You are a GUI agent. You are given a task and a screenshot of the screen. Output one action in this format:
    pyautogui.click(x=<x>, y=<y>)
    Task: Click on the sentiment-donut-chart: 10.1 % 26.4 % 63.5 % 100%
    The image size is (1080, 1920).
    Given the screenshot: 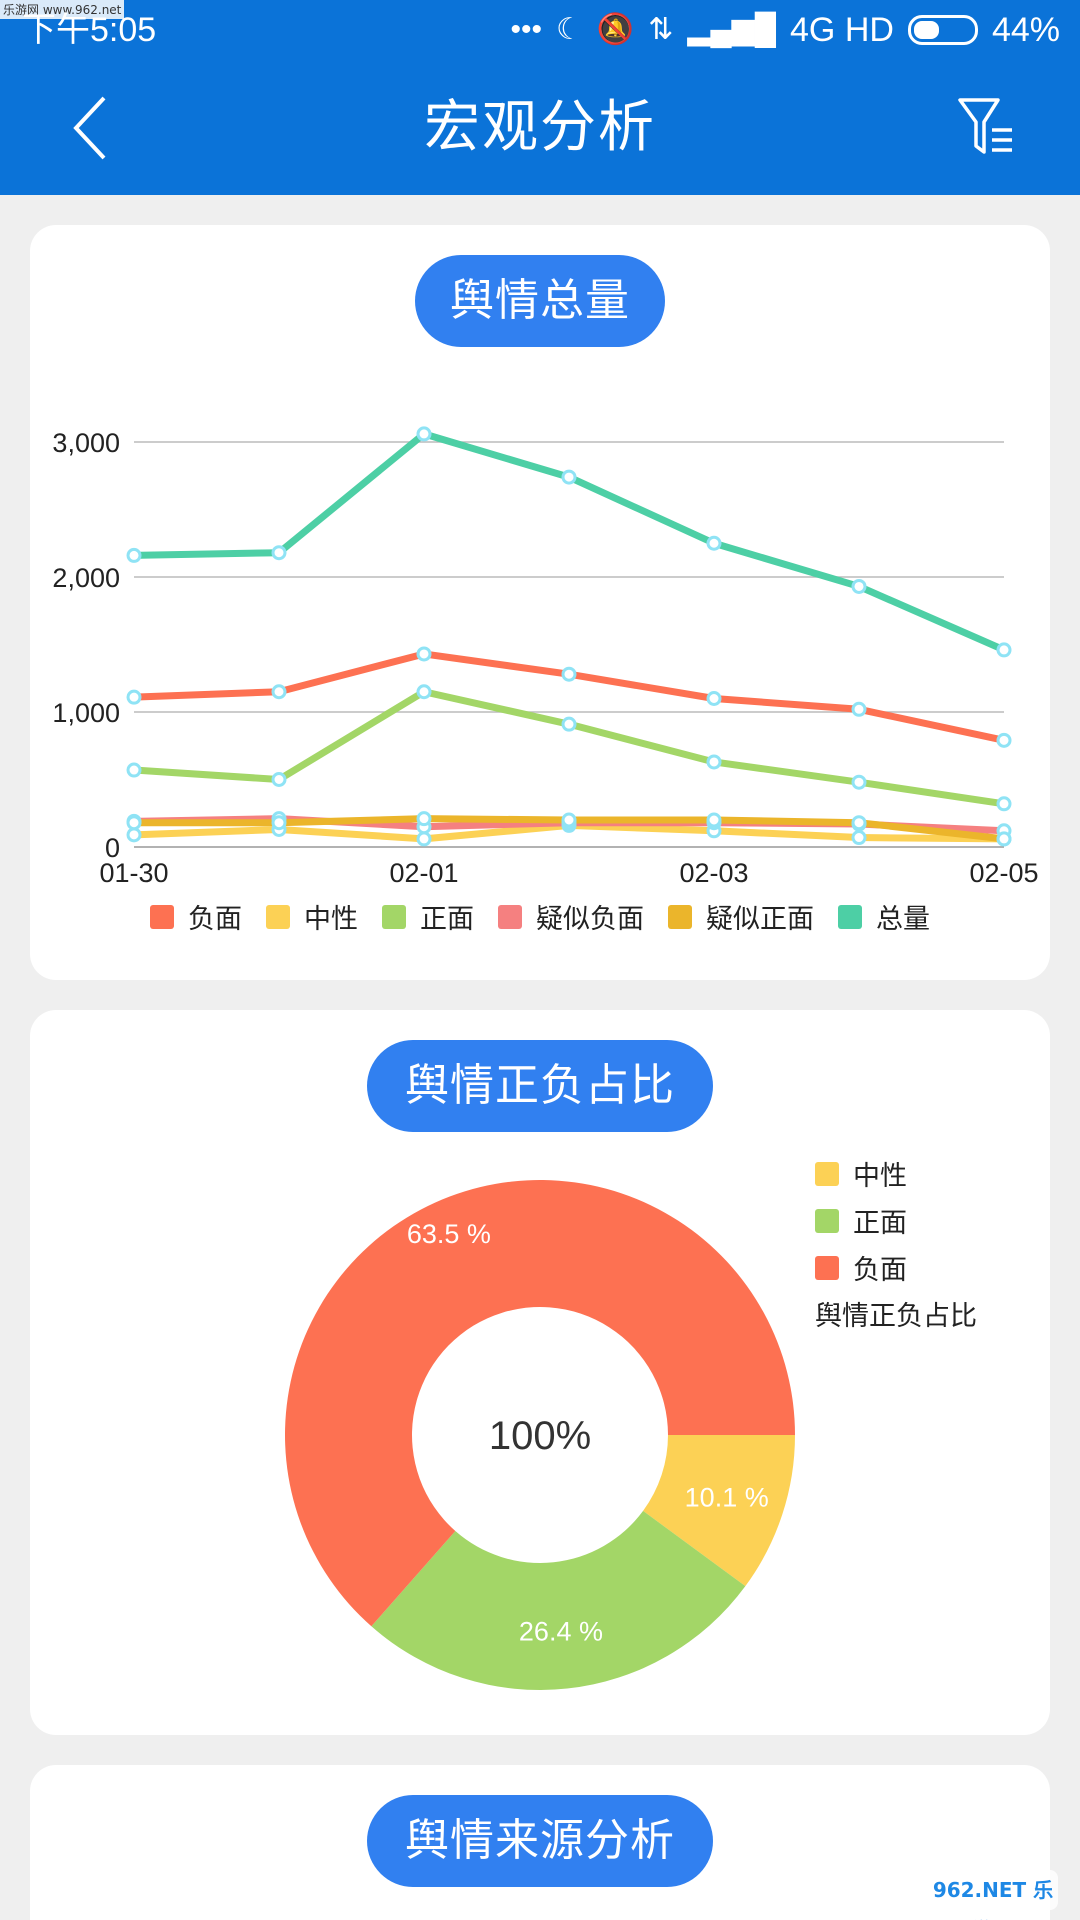 What is the action you would take?
    pyautogui.click(x=540, y=1435)
    